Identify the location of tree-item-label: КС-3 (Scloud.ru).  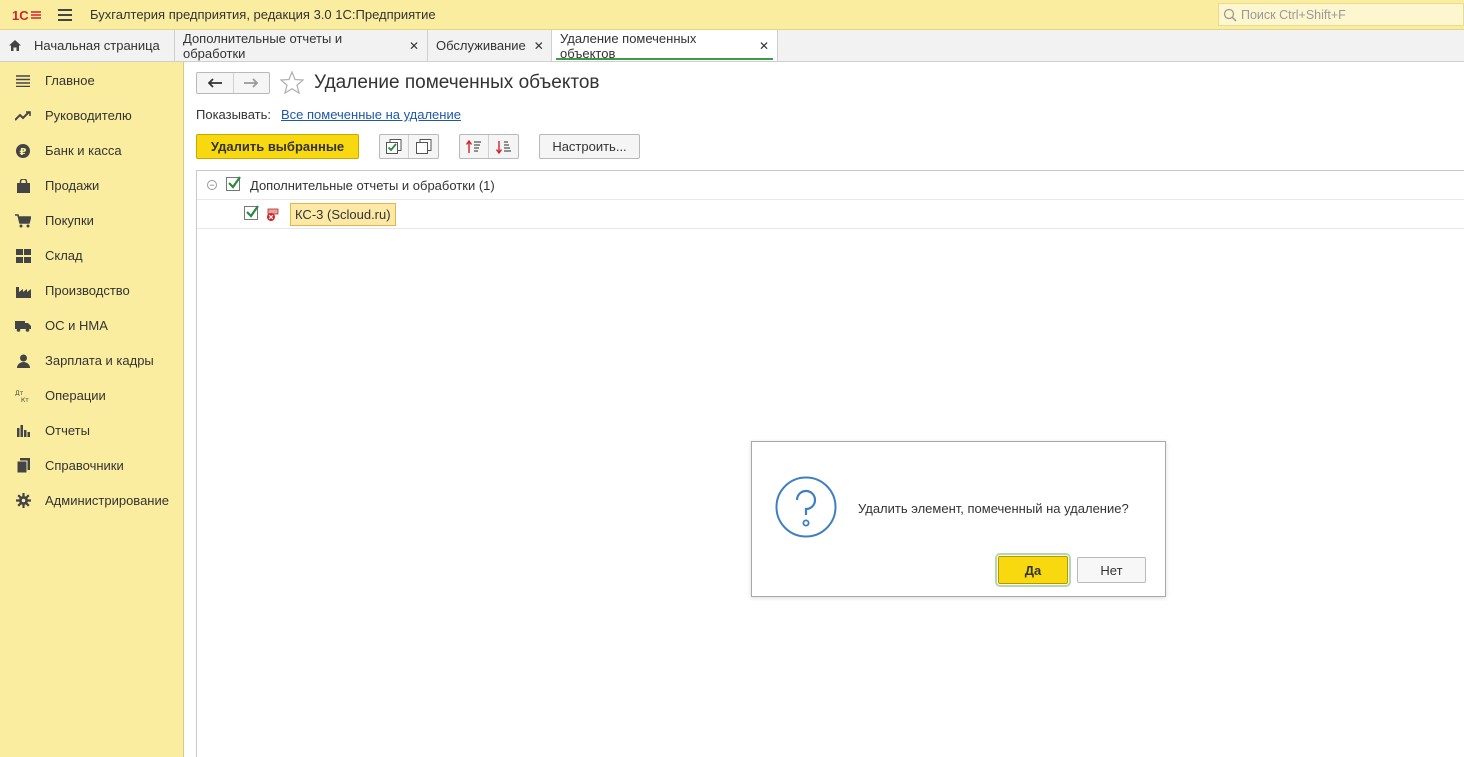
(343, 214).